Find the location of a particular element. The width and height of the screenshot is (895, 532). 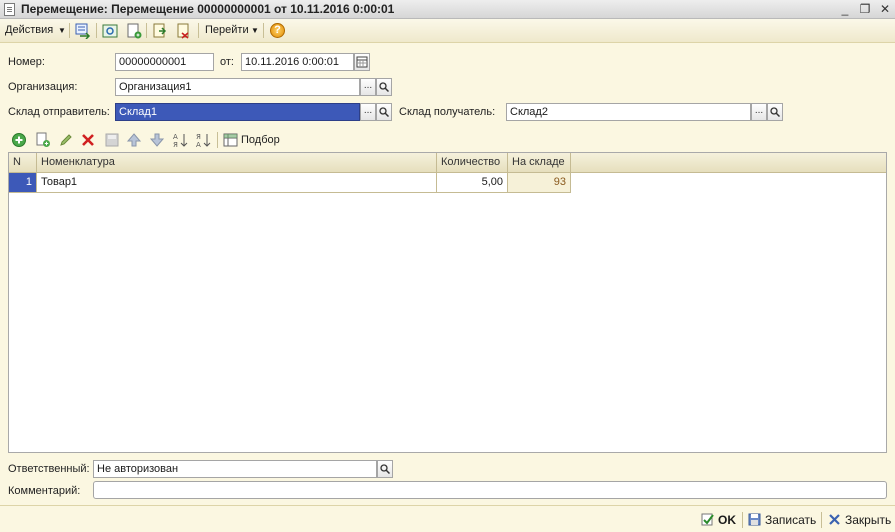

copy-row-icon is located at coordinates (43, 140).